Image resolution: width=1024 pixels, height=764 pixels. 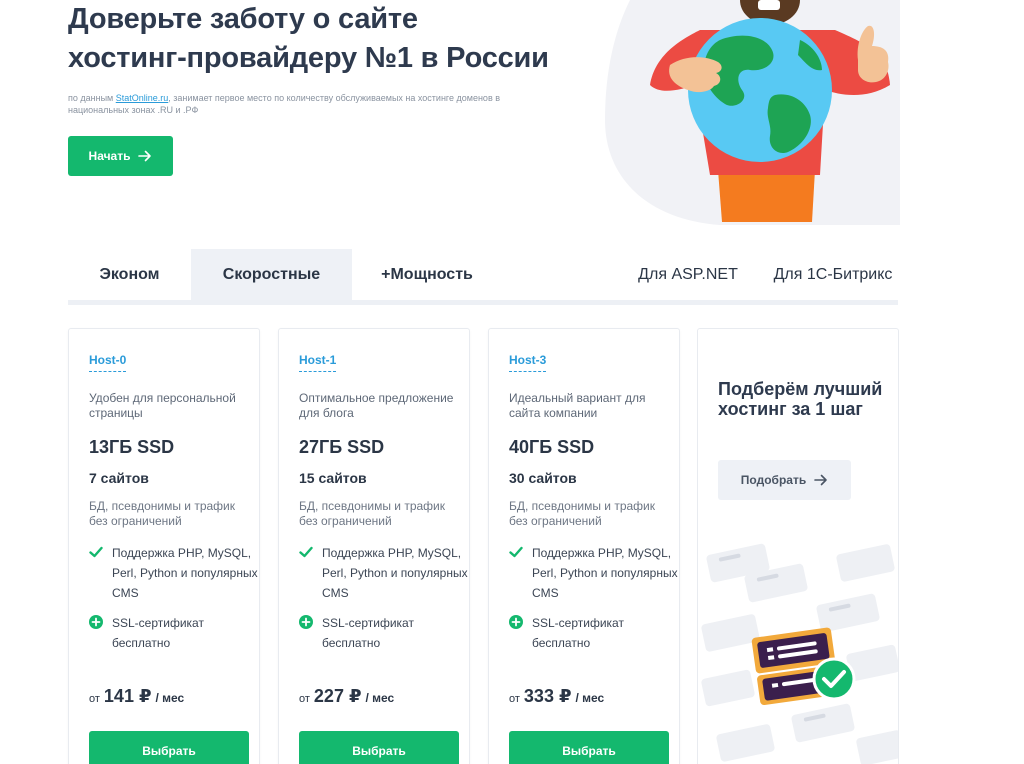 I want to click on plan-name: Host-3, so click(x=528, y=362).